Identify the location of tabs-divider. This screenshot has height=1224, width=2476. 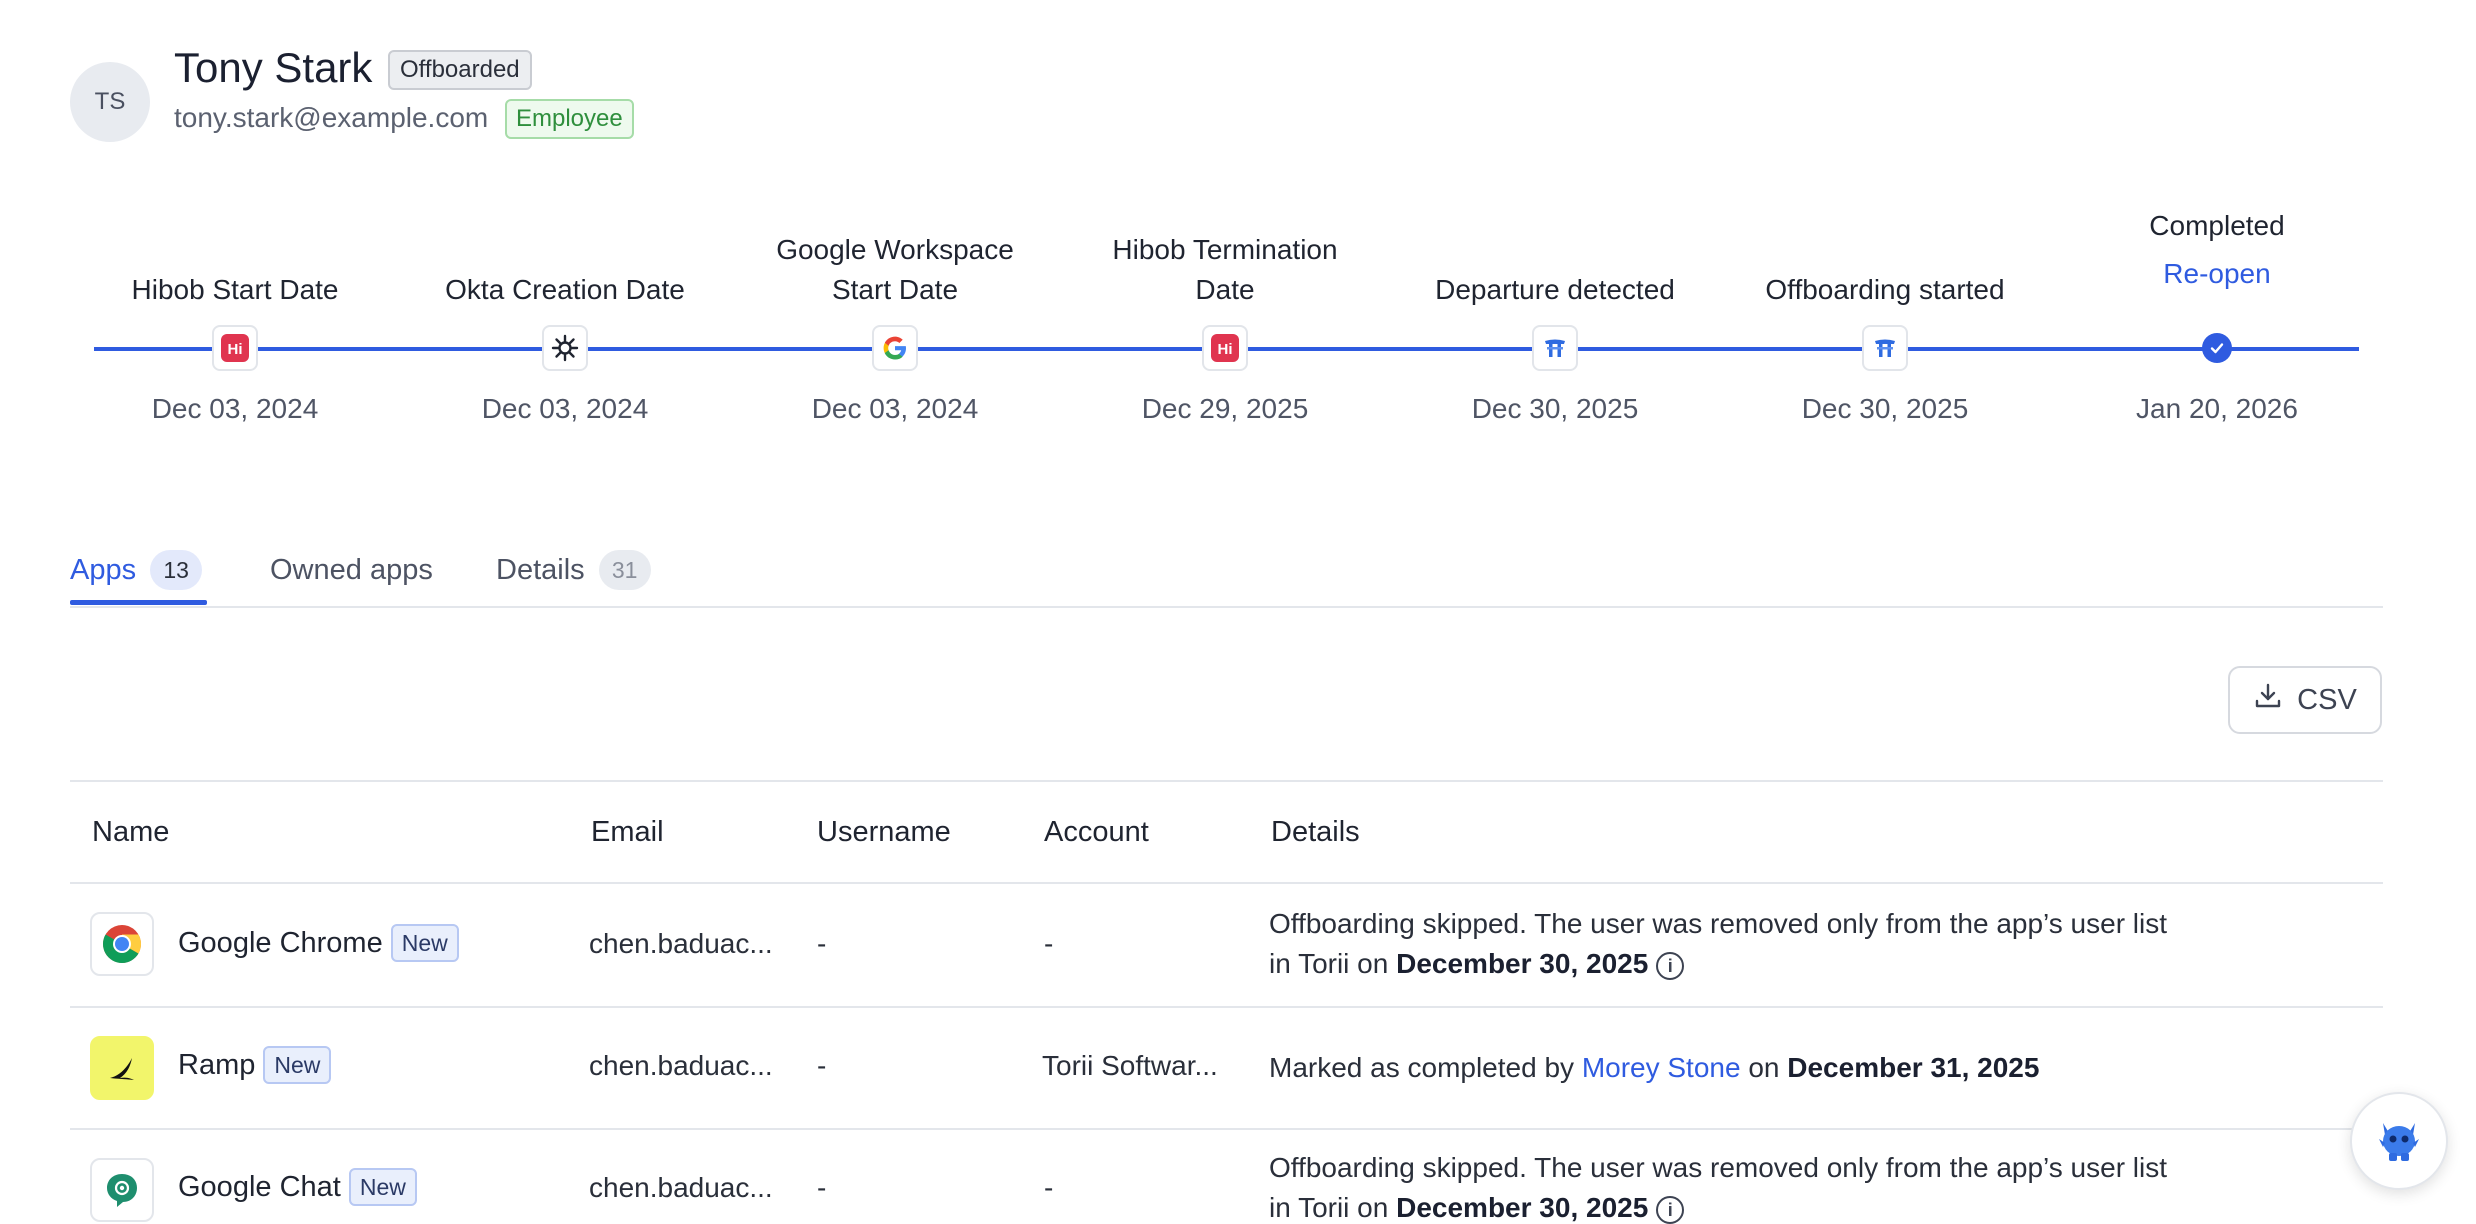
(1226, 607).